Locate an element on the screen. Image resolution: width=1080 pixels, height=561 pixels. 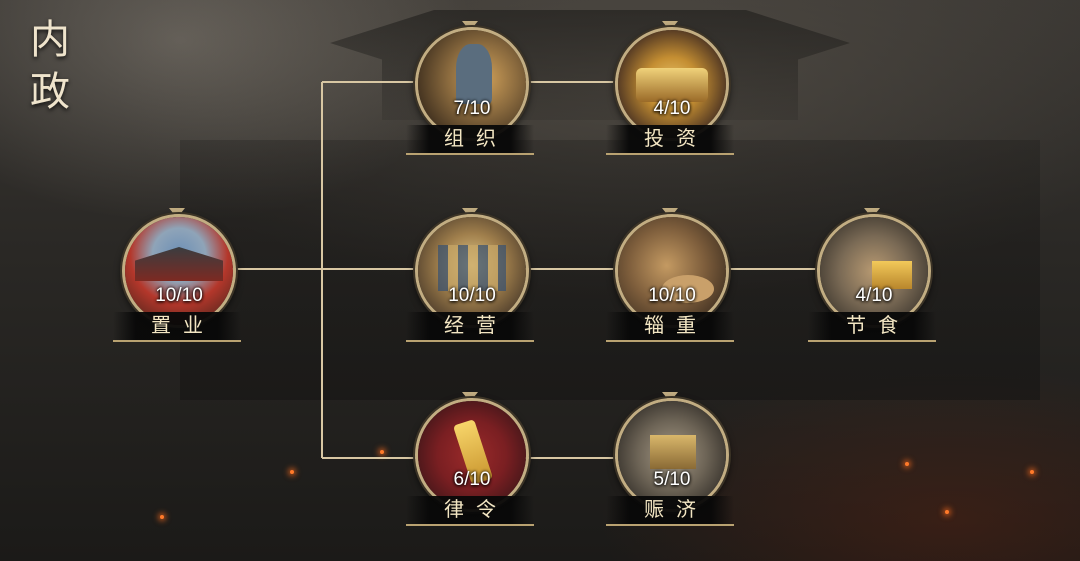
grain-sacks-icon is located at coordinates (874, 271).